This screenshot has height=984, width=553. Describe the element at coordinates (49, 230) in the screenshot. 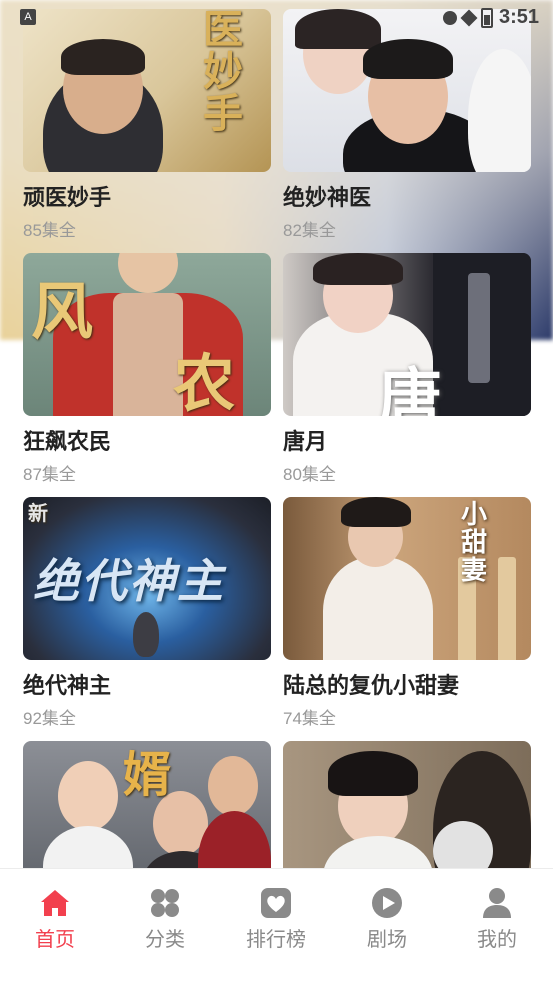

I see `drama-episodes: 85集全` at that location.